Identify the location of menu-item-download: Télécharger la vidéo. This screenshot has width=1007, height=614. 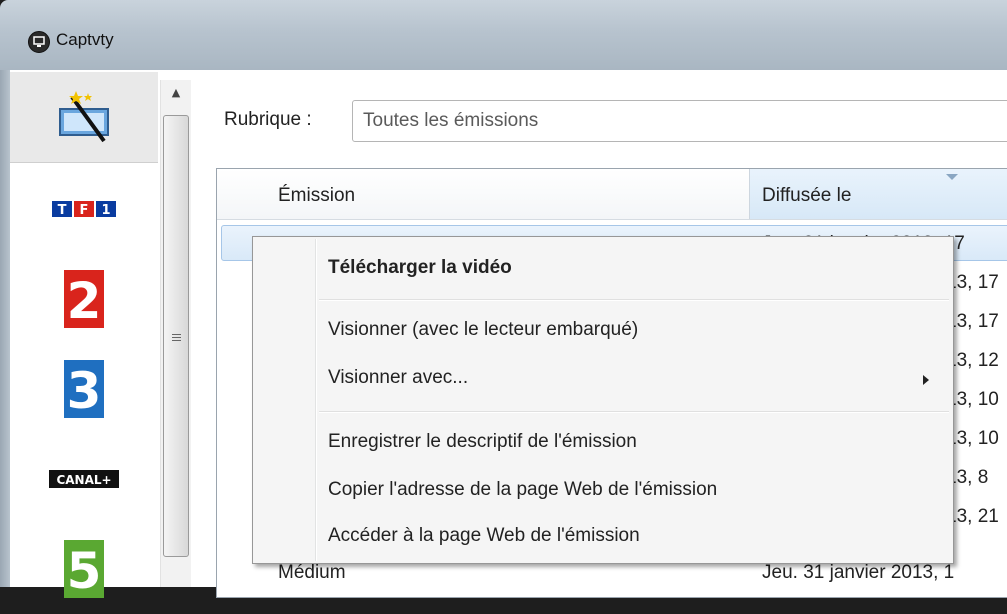
(420, 268).